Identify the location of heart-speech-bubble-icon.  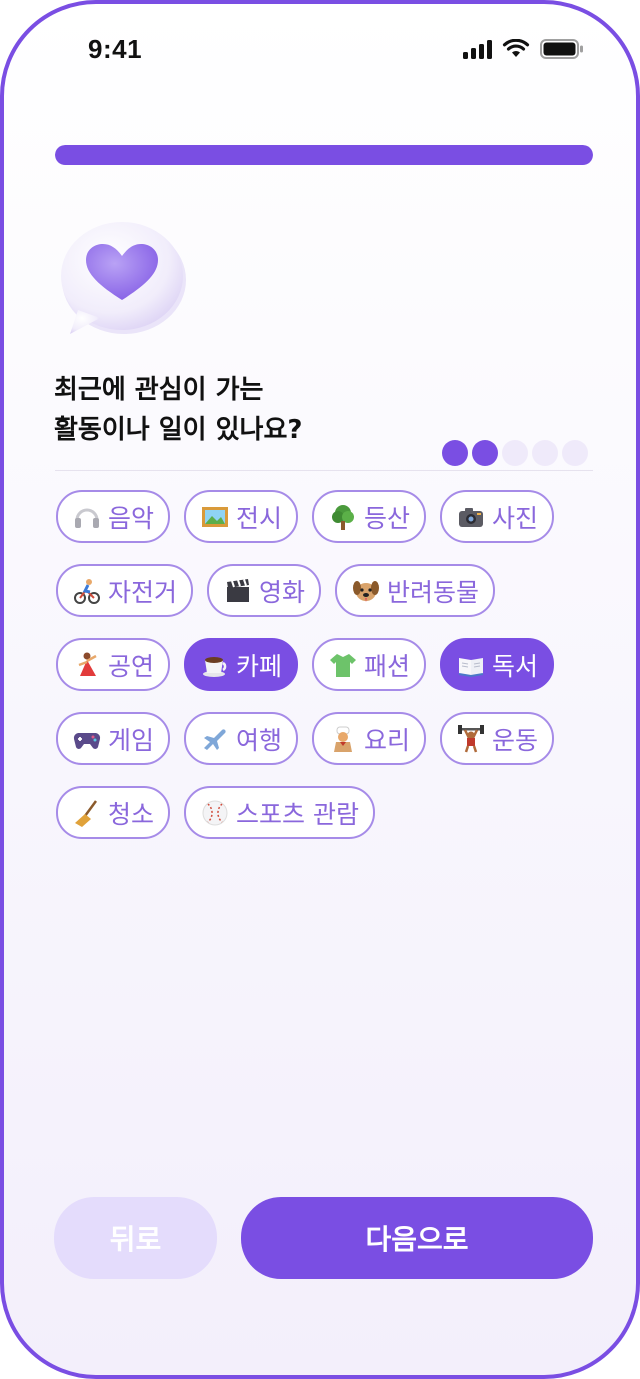
(123, 278).